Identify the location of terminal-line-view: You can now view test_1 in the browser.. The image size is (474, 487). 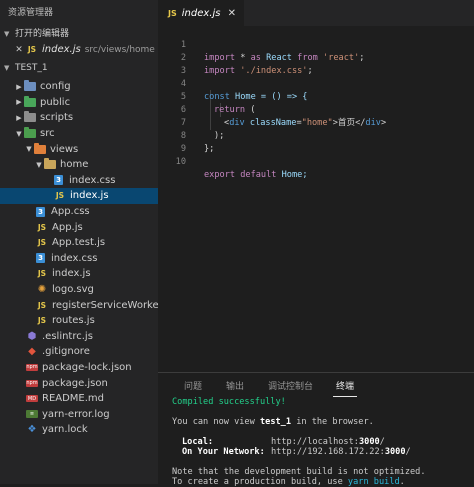
(273, 422).